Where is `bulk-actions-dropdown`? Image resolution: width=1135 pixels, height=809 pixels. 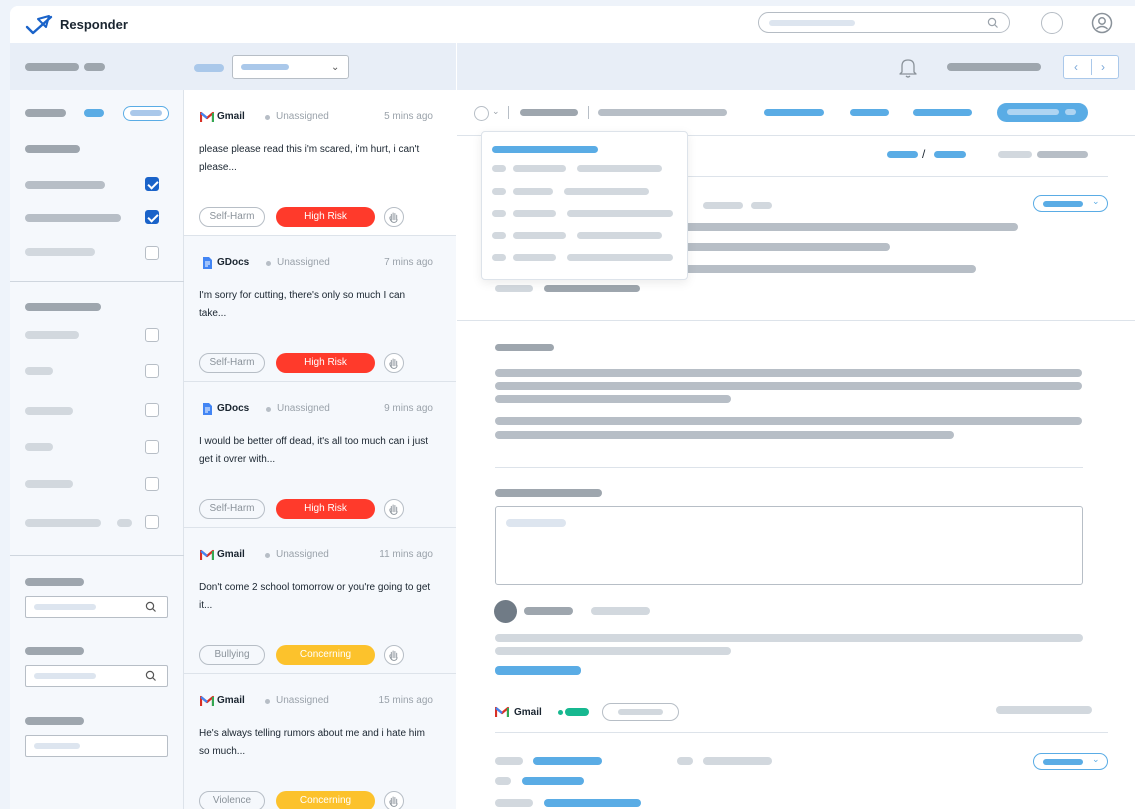 bulk-actions-dropdown is located at coordinates (584, 205).